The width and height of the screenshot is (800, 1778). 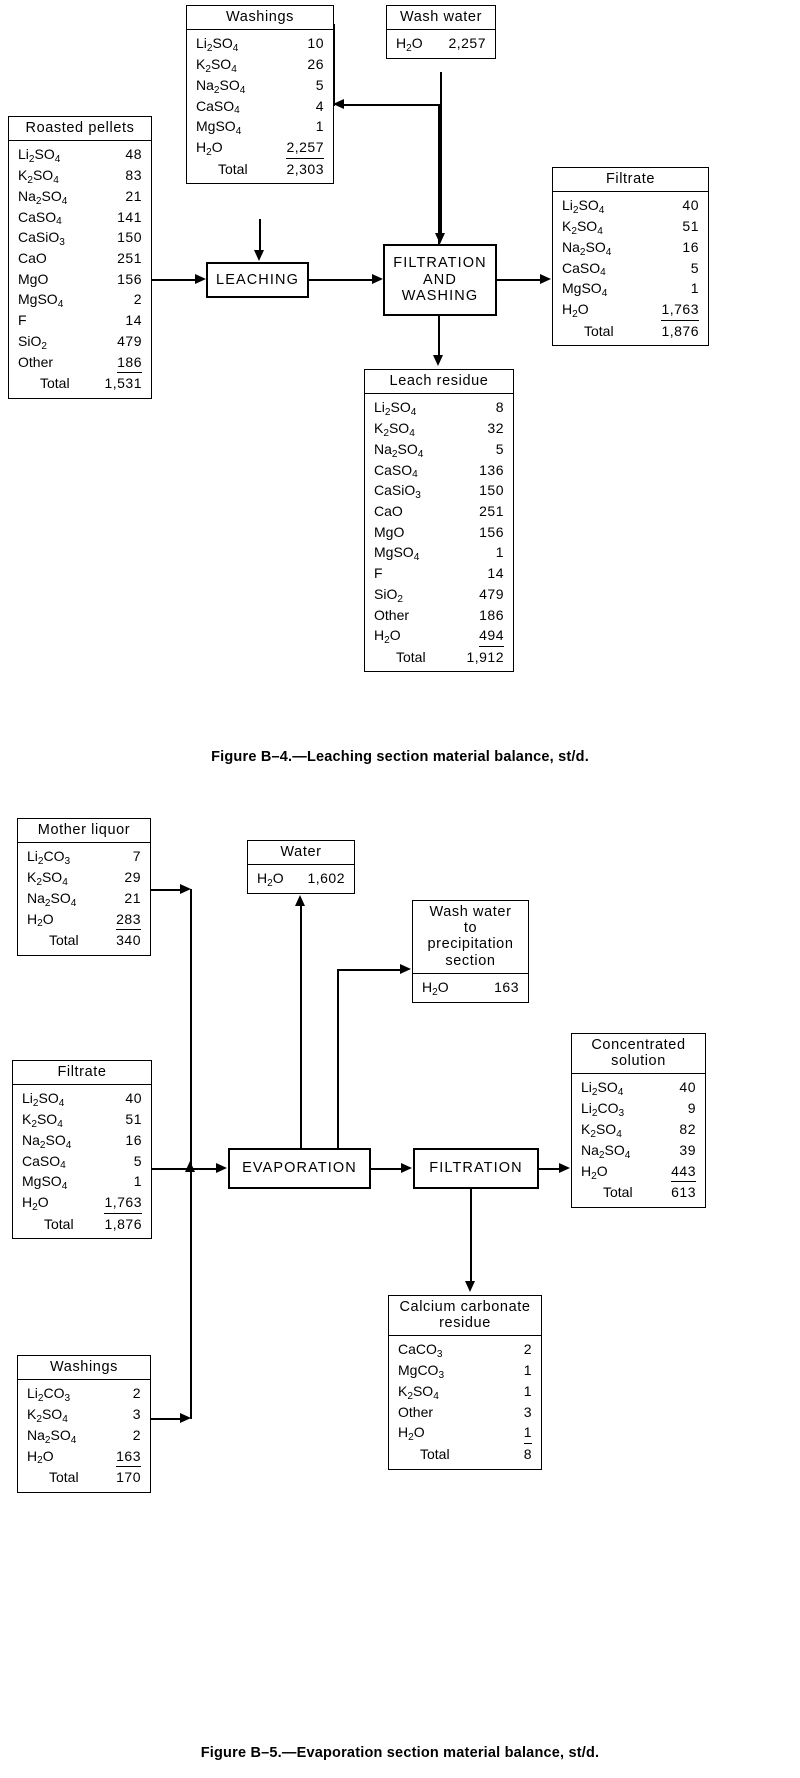 What do you see at coordinates (506, 986) in the screenshot?
I see `row-value: 163` at bounding box center [506, 986].